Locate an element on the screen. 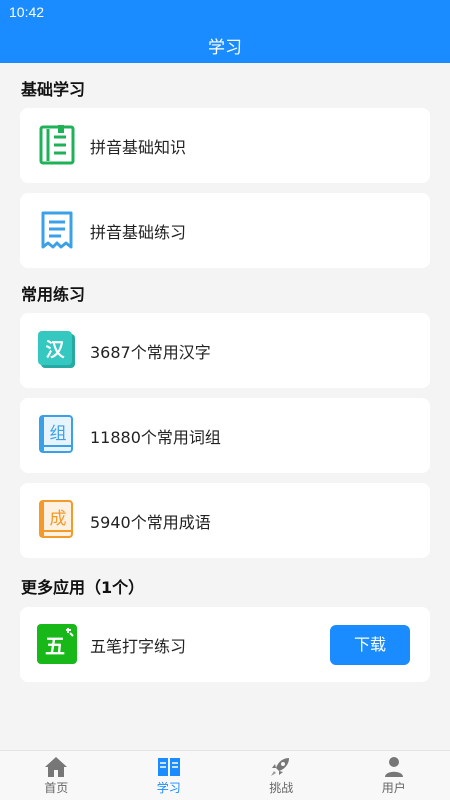  home-icon is located at coordinates (56, 767).